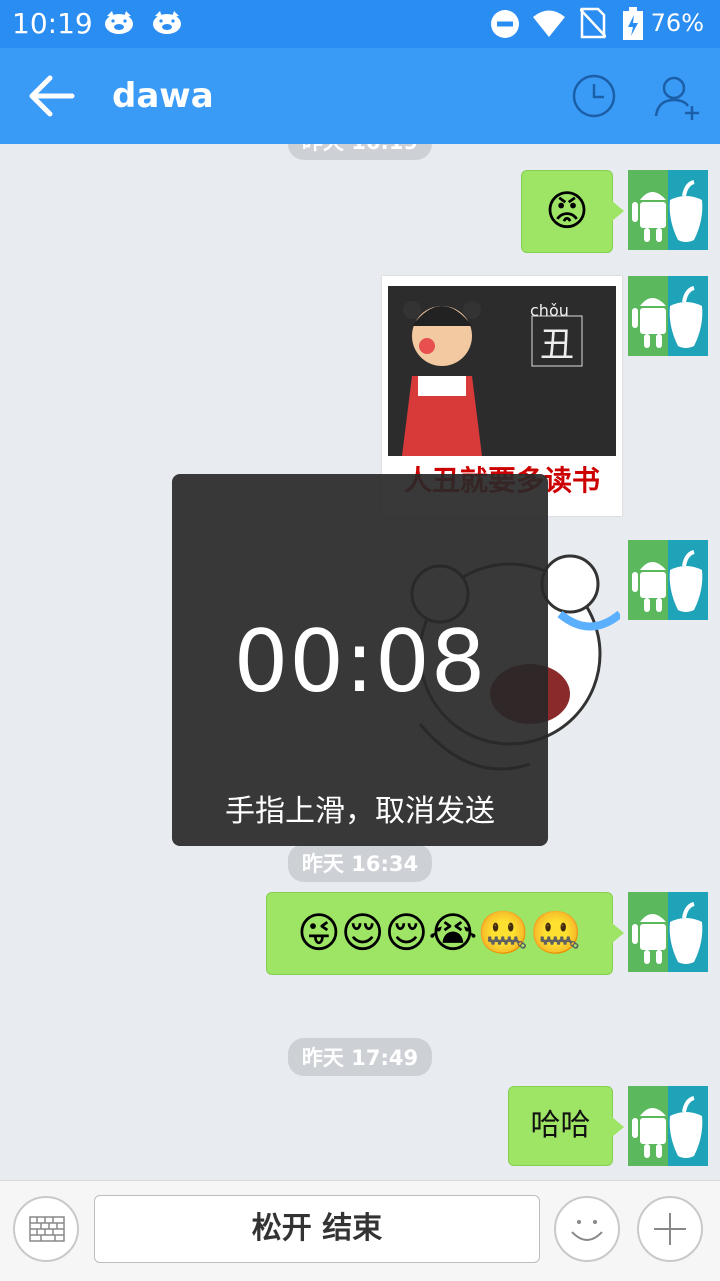  What do you see at coordinates (557, 345) in the screenshot?
I see `chalk-char: 丑` at bounding box center [557, 345].